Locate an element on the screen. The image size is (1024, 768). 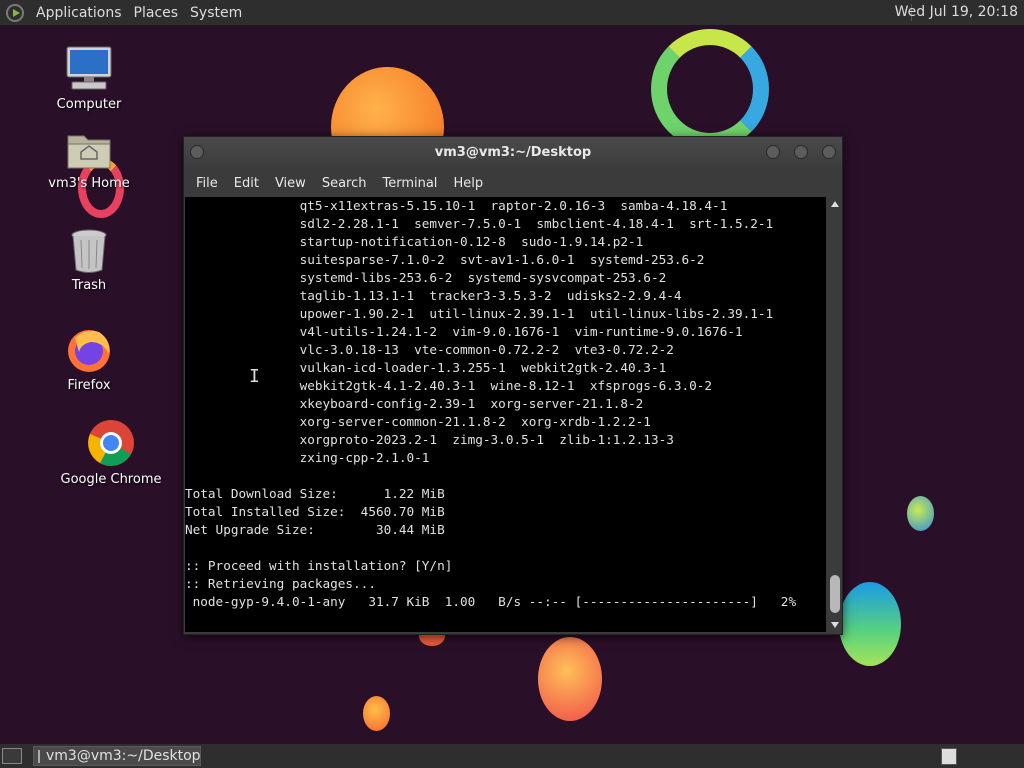
firefox-icon is located at coordinates (89, 351).